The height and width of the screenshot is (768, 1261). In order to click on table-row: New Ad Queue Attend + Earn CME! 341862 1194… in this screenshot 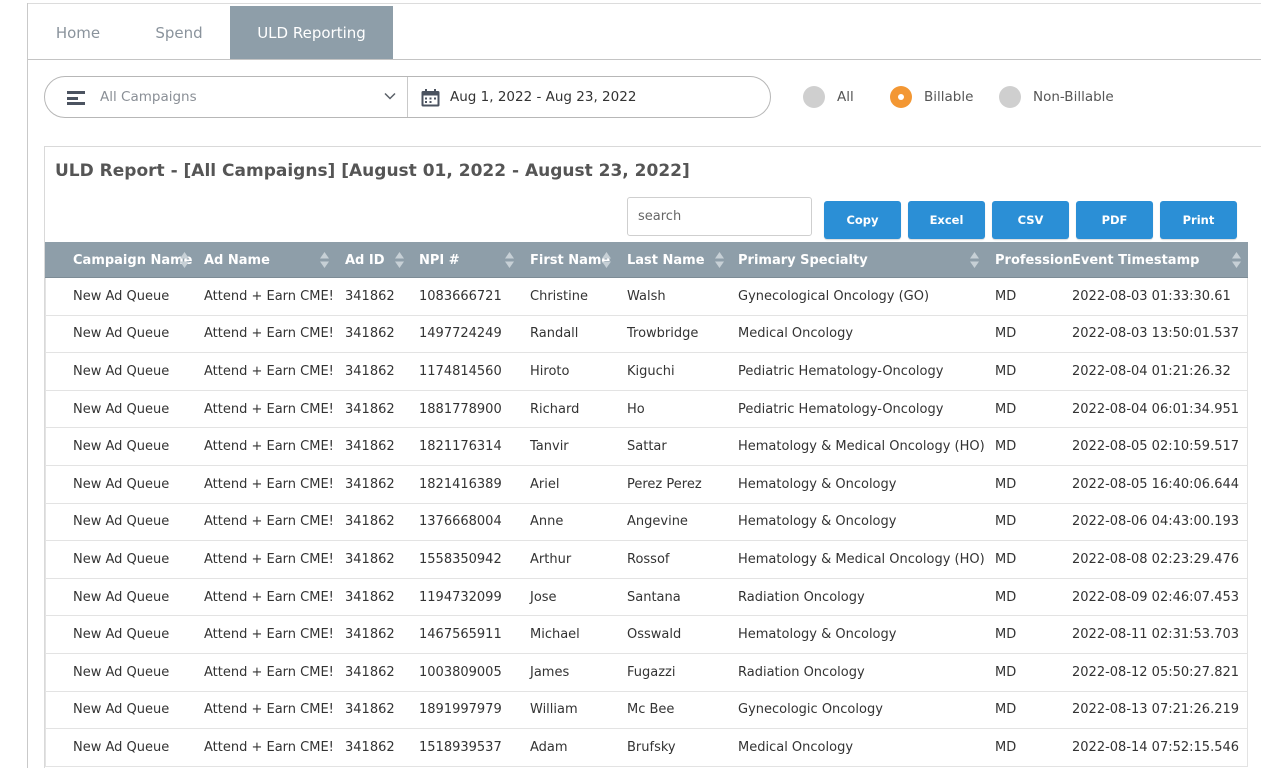, I will do `click(646, 597)`.